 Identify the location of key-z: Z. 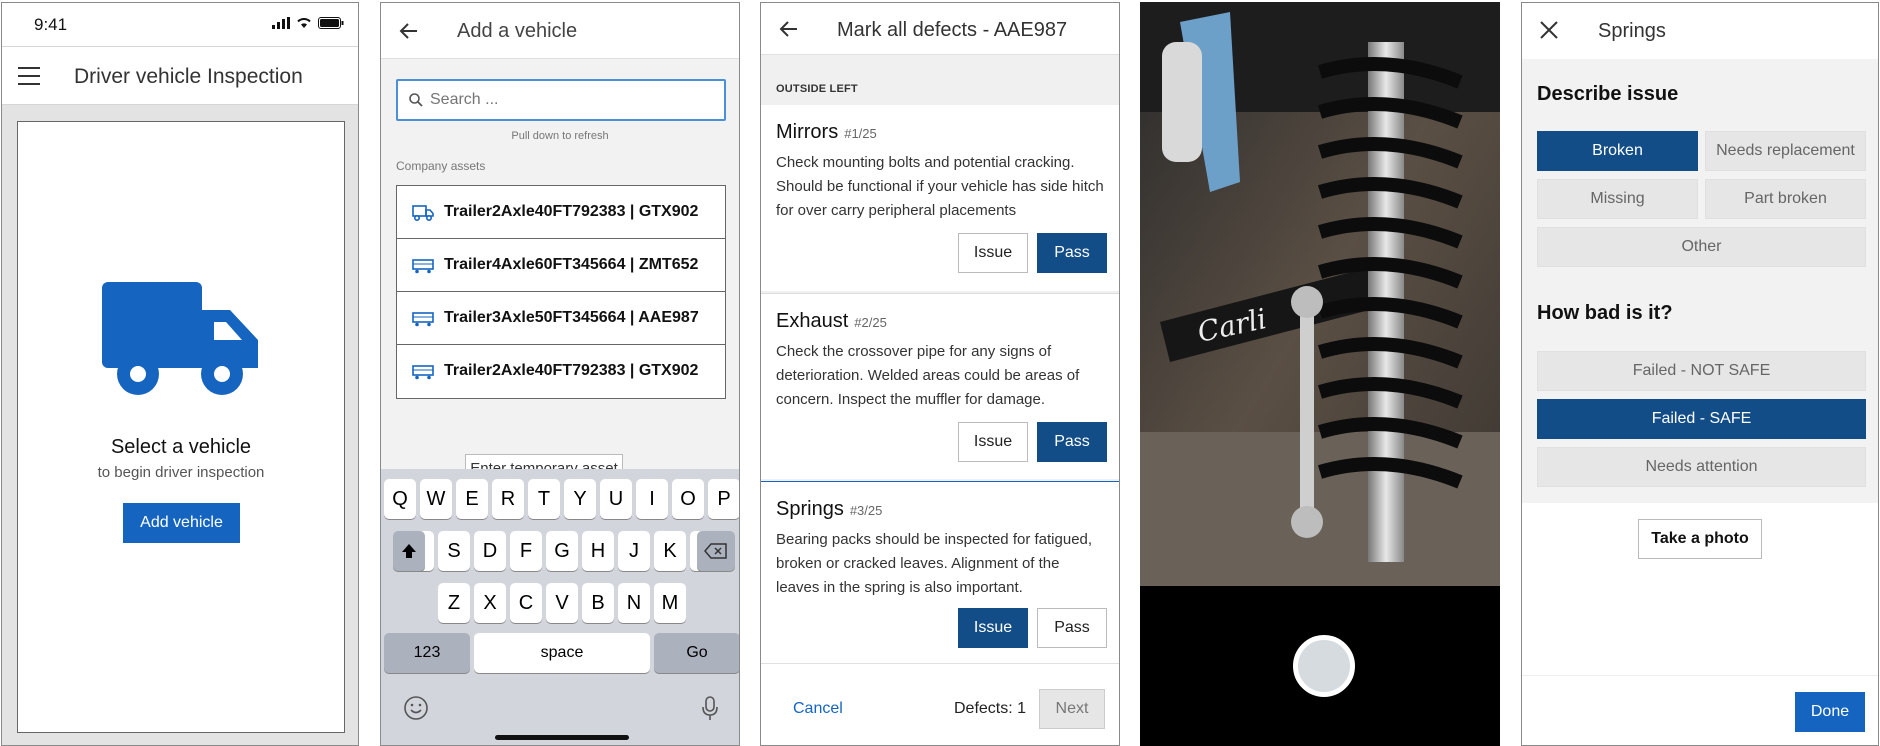
(454, 603).